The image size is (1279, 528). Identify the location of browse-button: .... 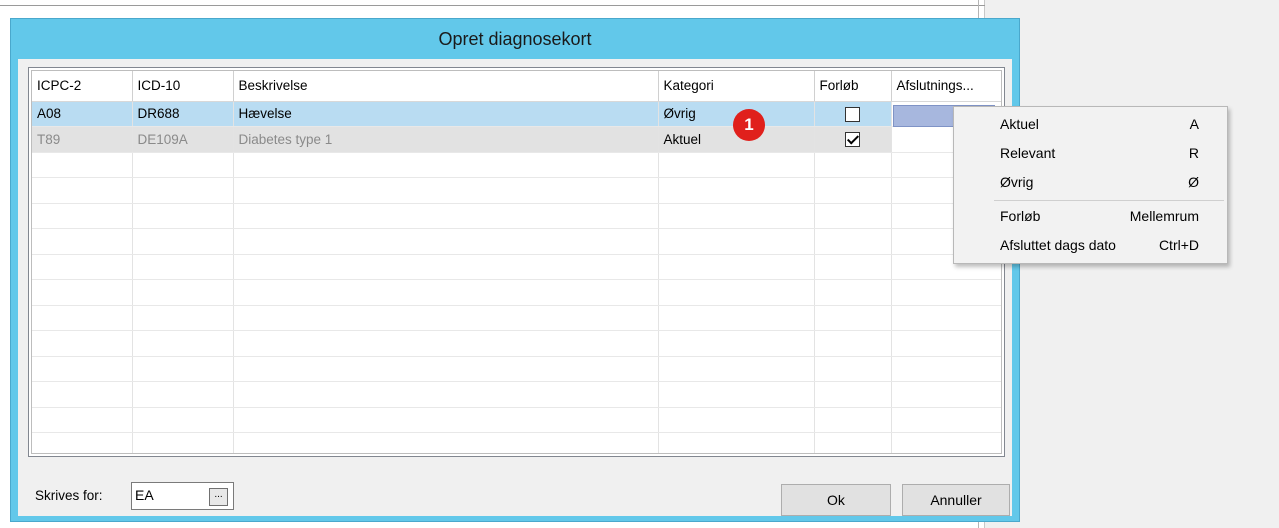
(218, 497).